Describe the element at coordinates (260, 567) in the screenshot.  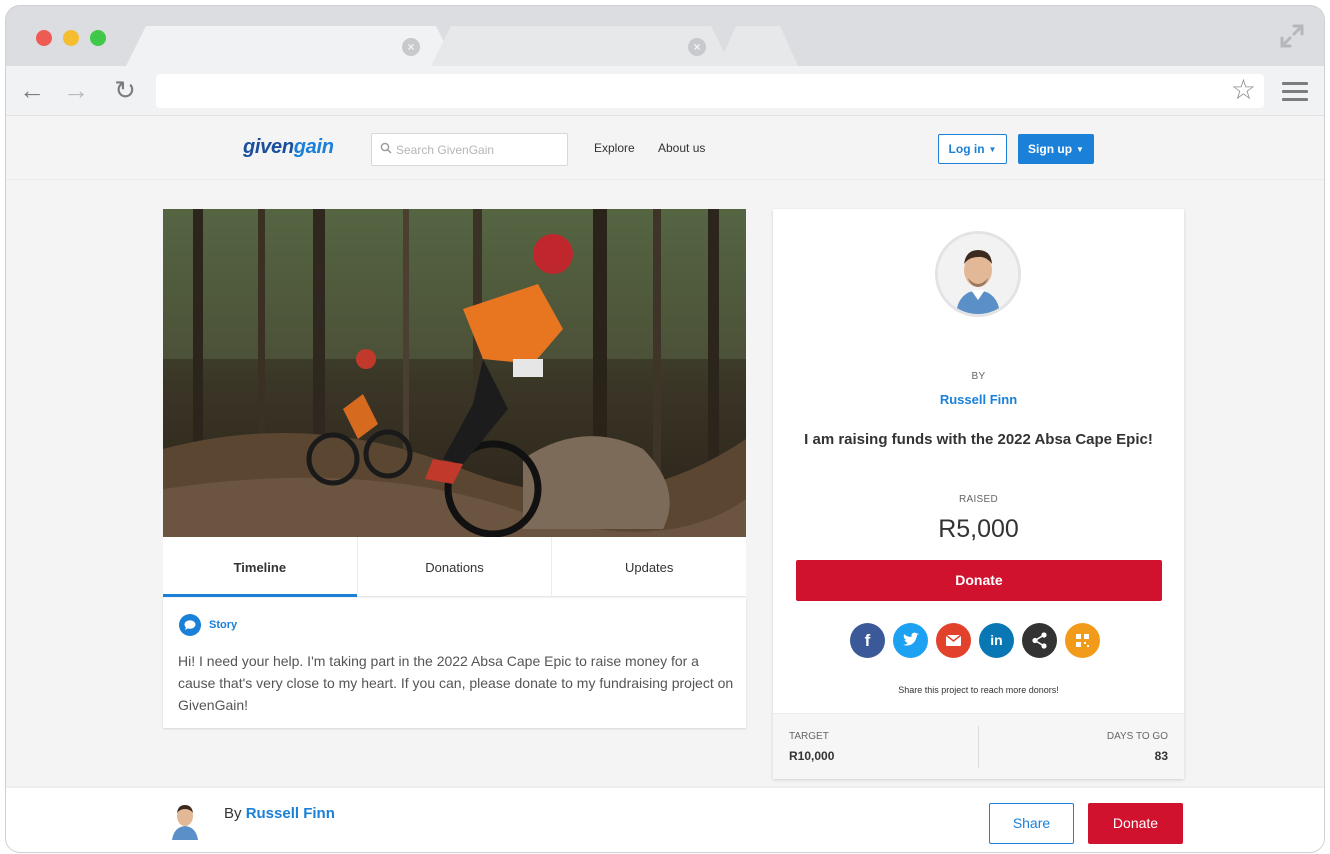
I see `tab-timeline: Timeline` at that location.